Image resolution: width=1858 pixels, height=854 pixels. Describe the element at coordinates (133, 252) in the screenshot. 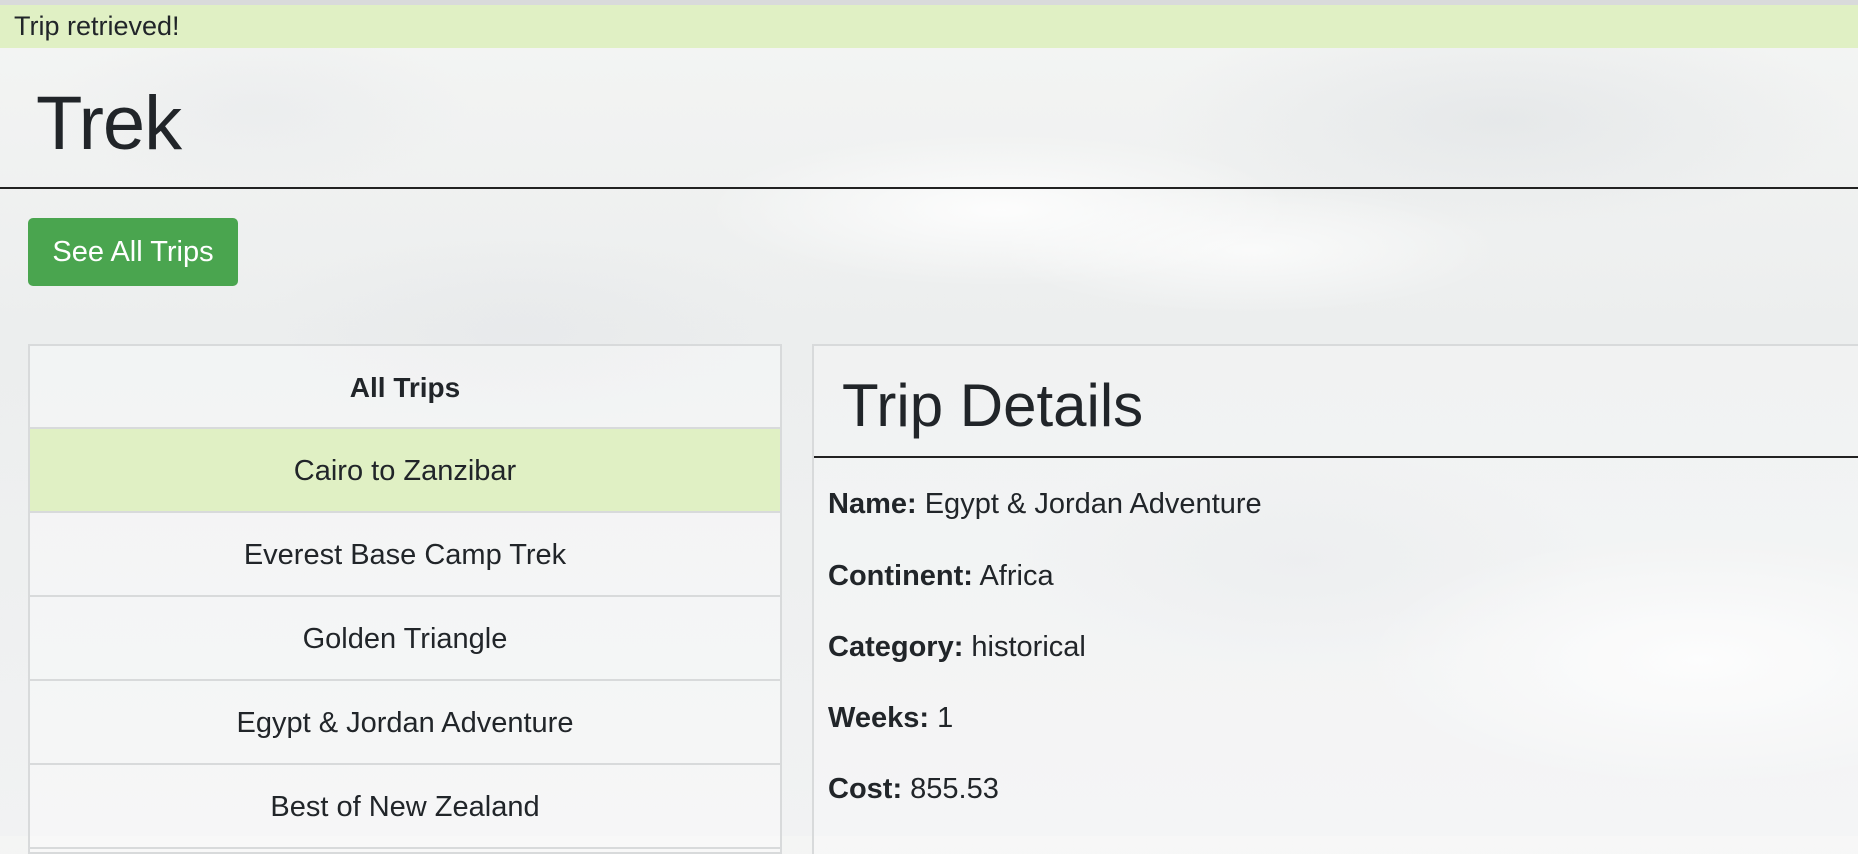

I see `see-all-trips-button: See All Trips` at that location.